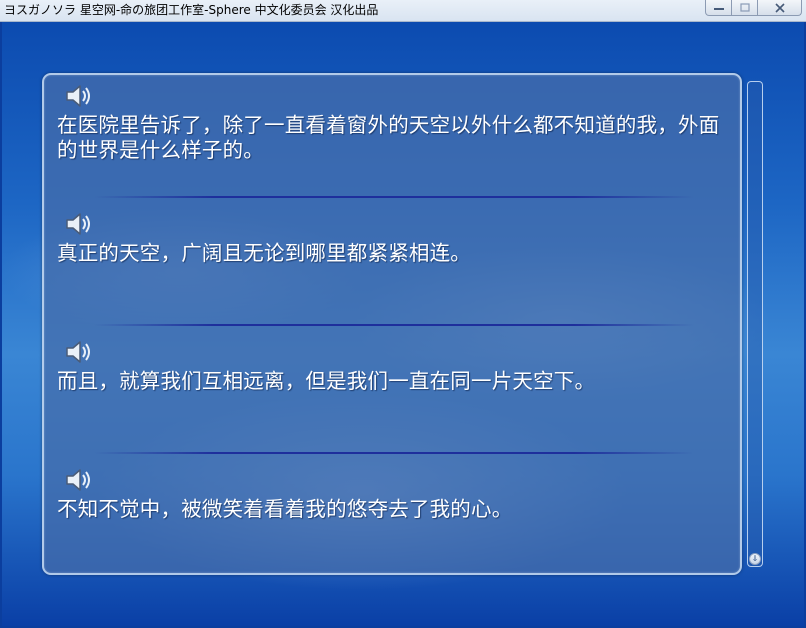 This screenshot has width=806, height=628. I want to click on minimize-button, so click(718, 8).